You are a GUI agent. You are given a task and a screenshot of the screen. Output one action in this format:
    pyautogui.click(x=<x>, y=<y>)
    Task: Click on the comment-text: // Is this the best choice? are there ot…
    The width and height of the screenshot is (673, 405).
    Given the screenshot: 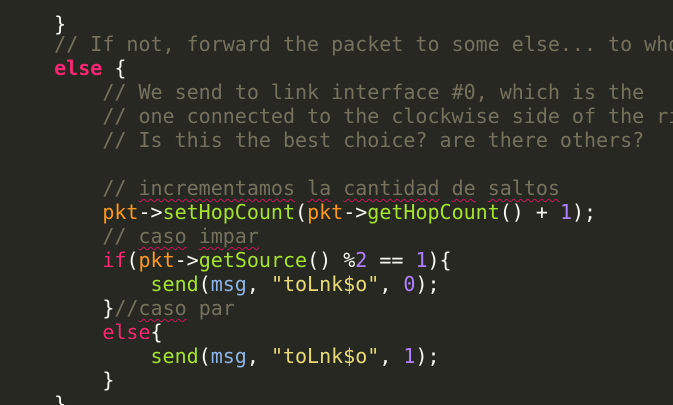 What is the action you would take?
    pyautogui.click(x=349, y=140)
    